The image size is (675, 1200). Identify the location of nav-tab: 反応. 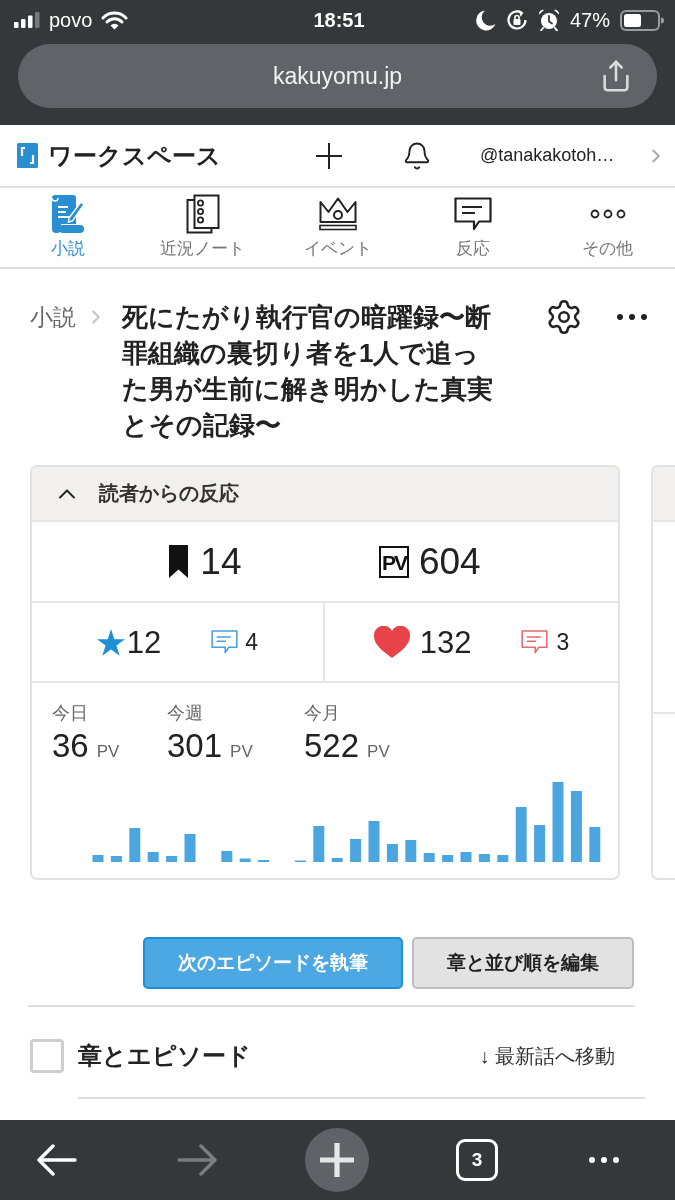
(472, 227).